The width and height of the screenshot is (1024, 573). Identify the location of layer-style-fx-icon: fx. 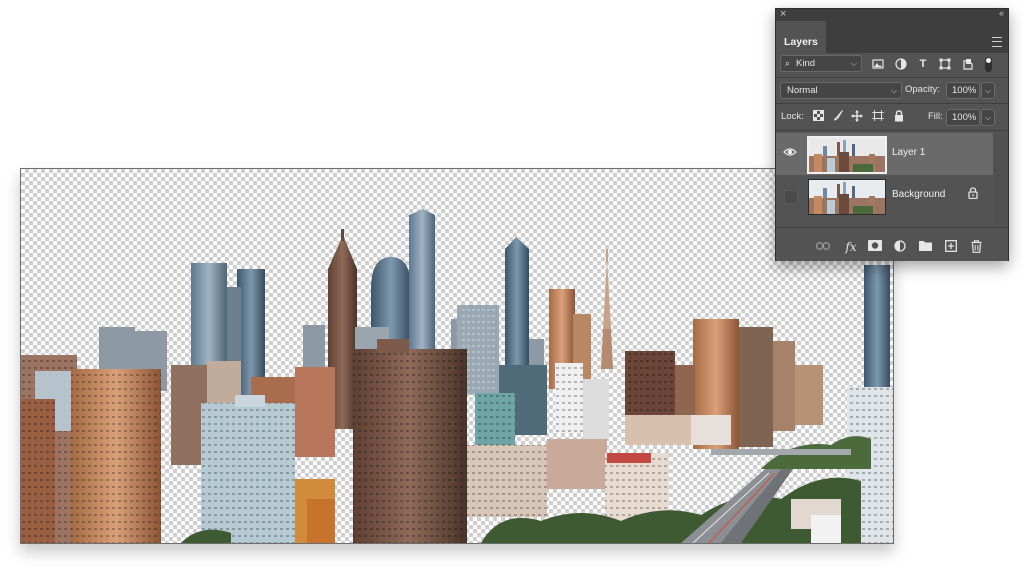
(851, 247).